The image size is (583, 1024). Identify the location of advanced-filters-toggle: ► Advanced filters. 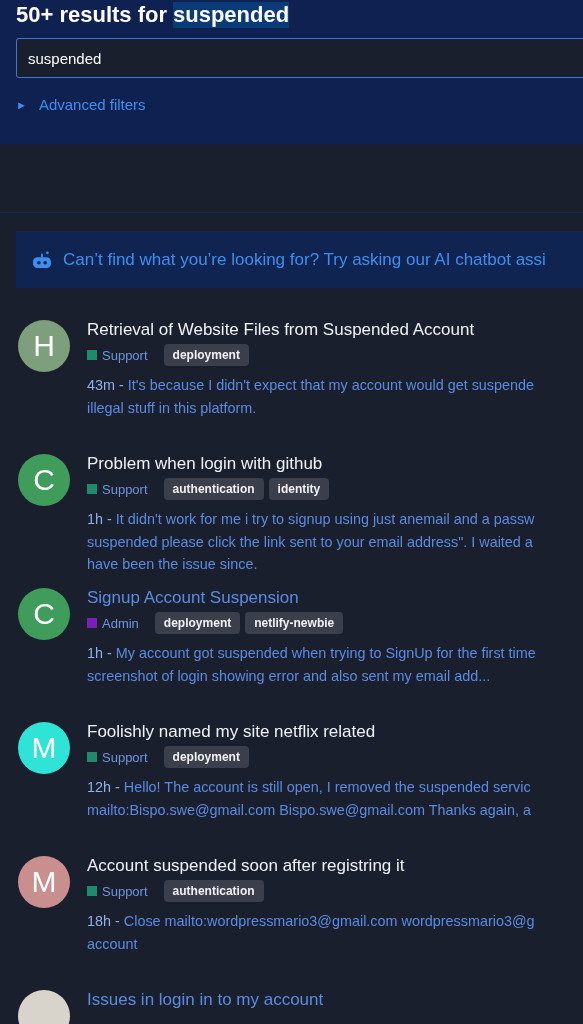
(81, 104).